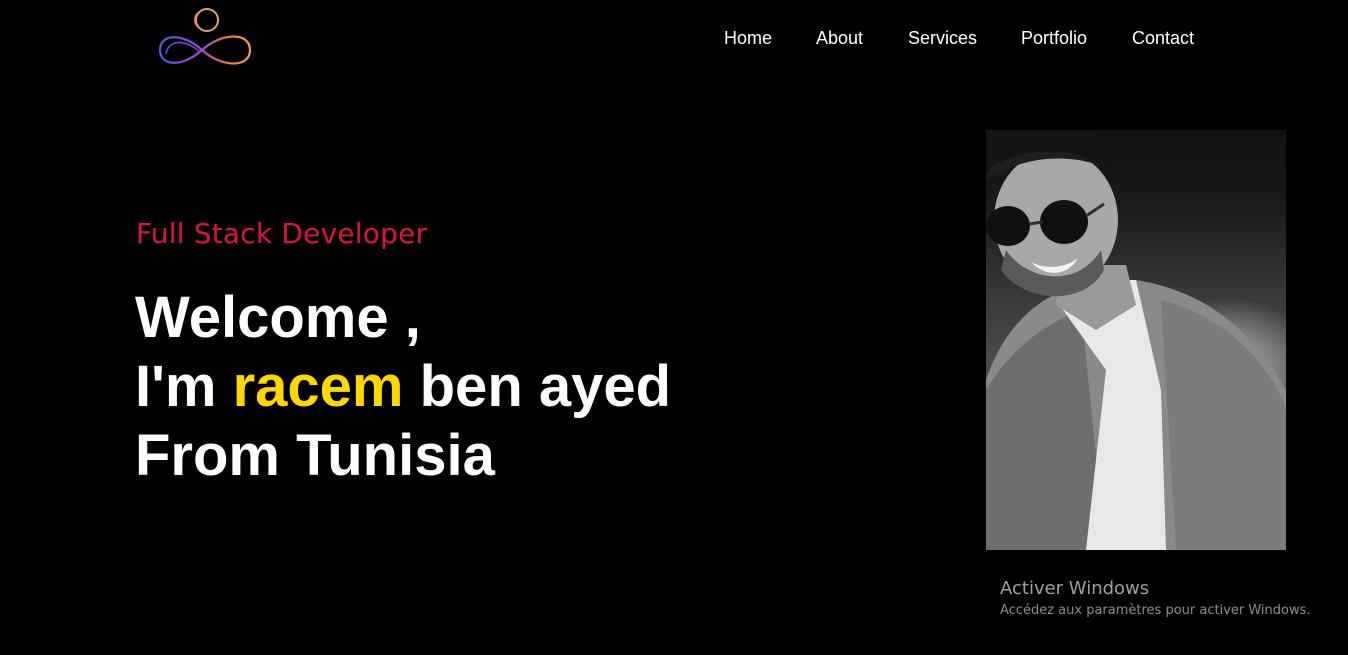 The width and height of the screenshot is (1348, 655). Describe the element at coordinates (862, 38) in the screenshot. I see `nav-about: About` at that location.